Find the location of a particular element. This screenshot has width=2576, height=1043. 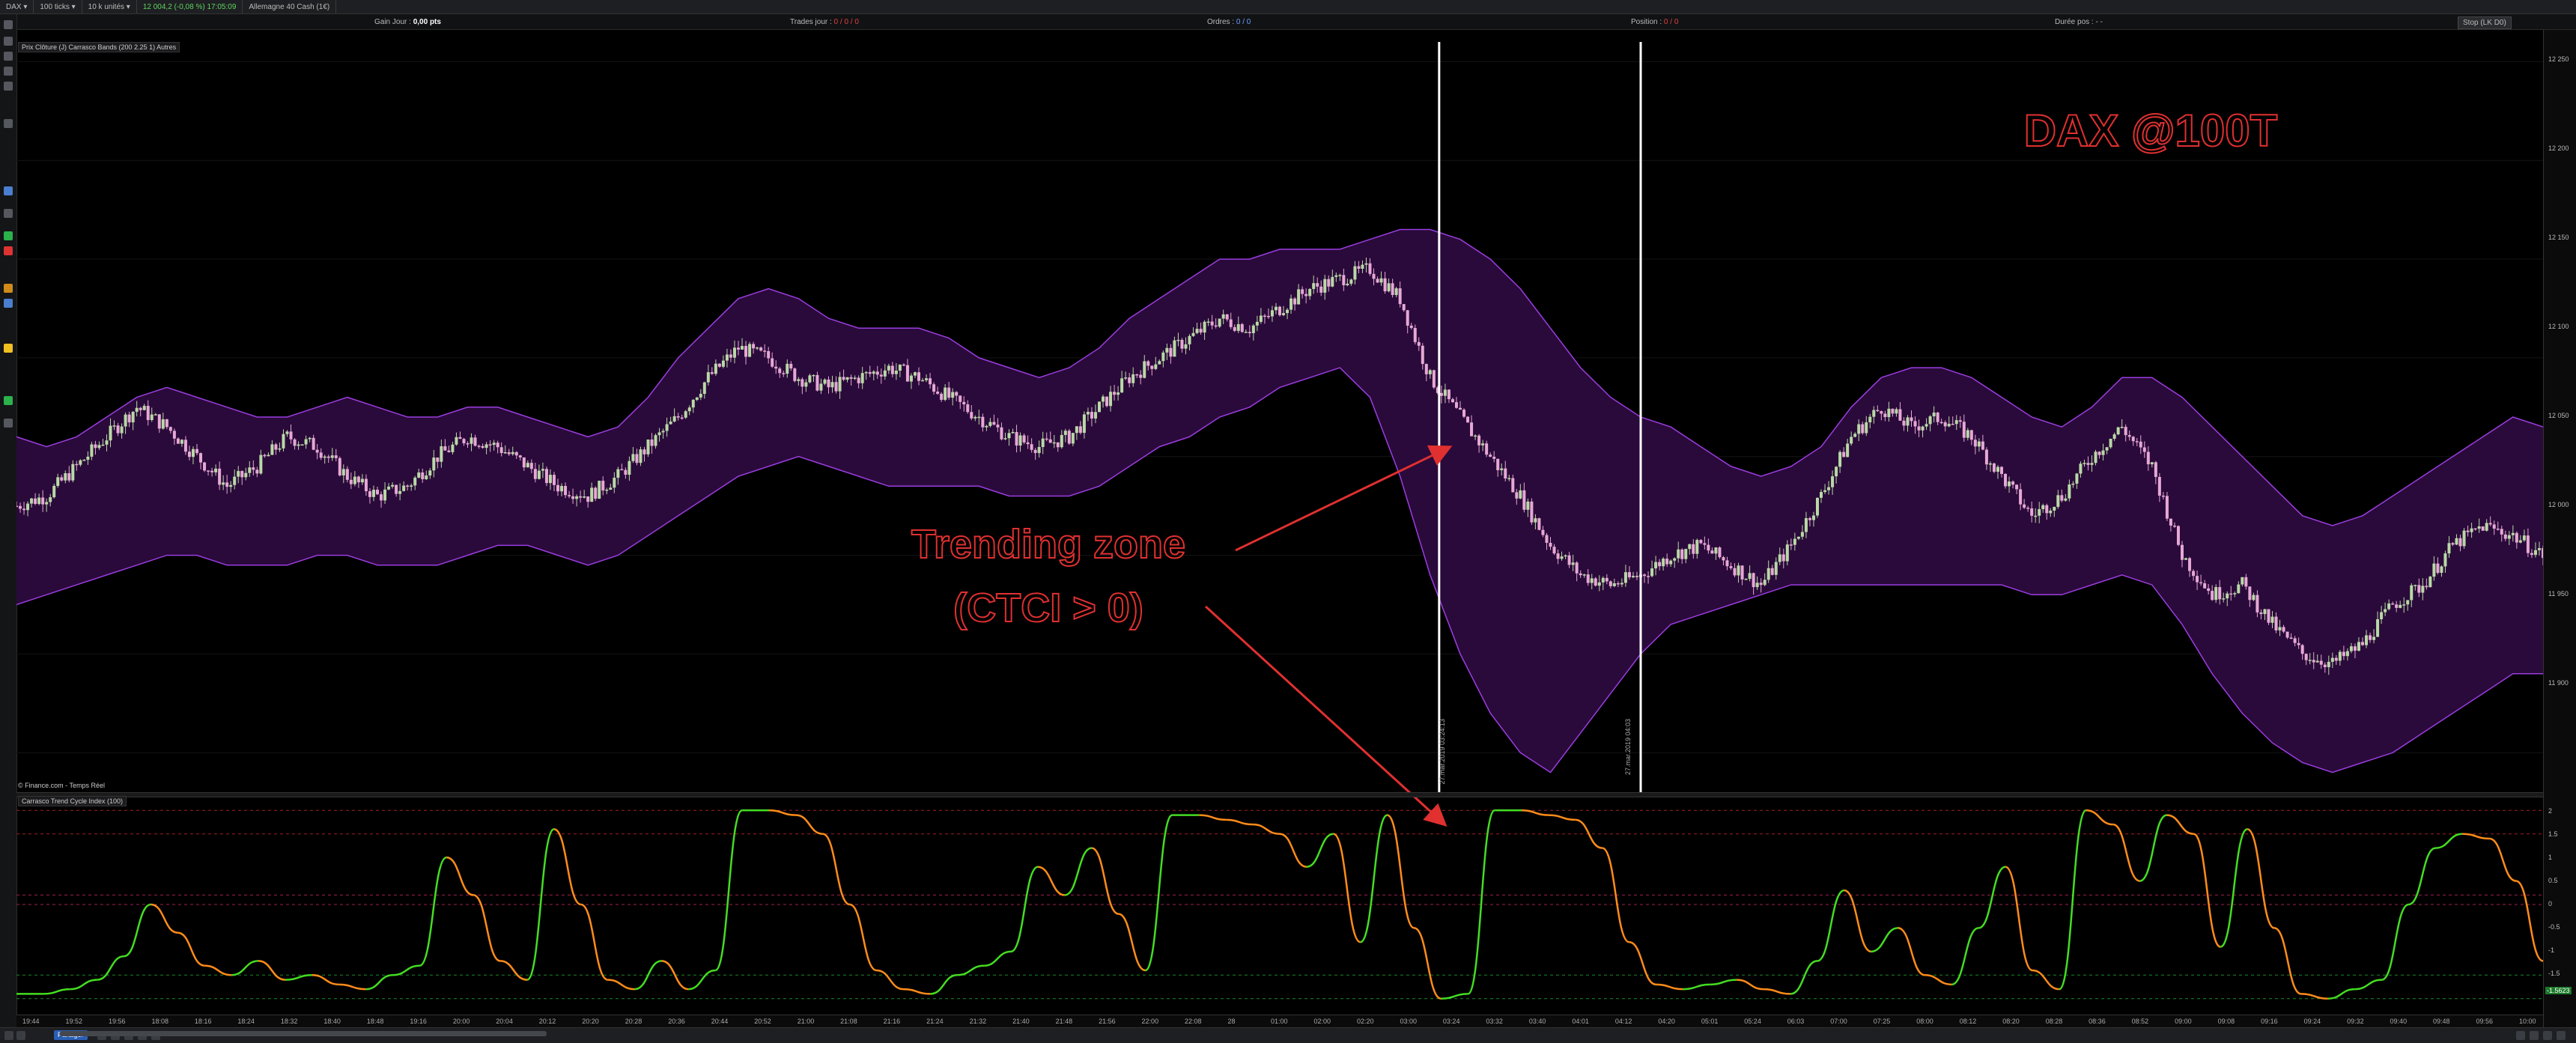

rectangle-tool-icon is located at coordinates (8, 288).